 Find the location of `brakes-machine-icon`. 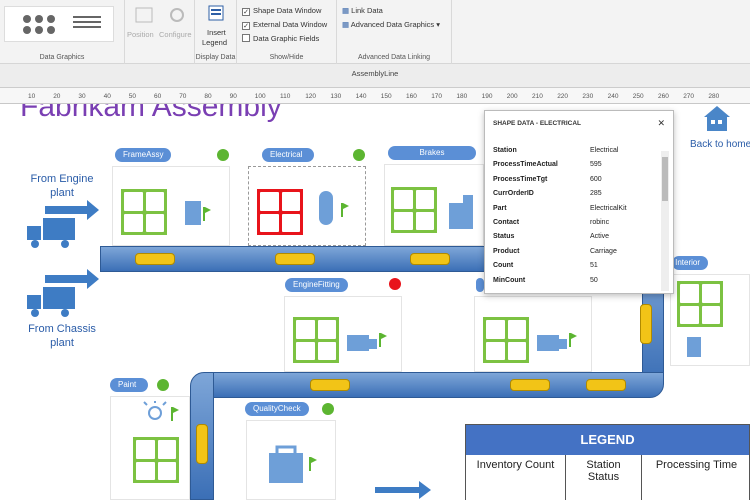

brakes-machine-icon is located at coordinates (461, 212).